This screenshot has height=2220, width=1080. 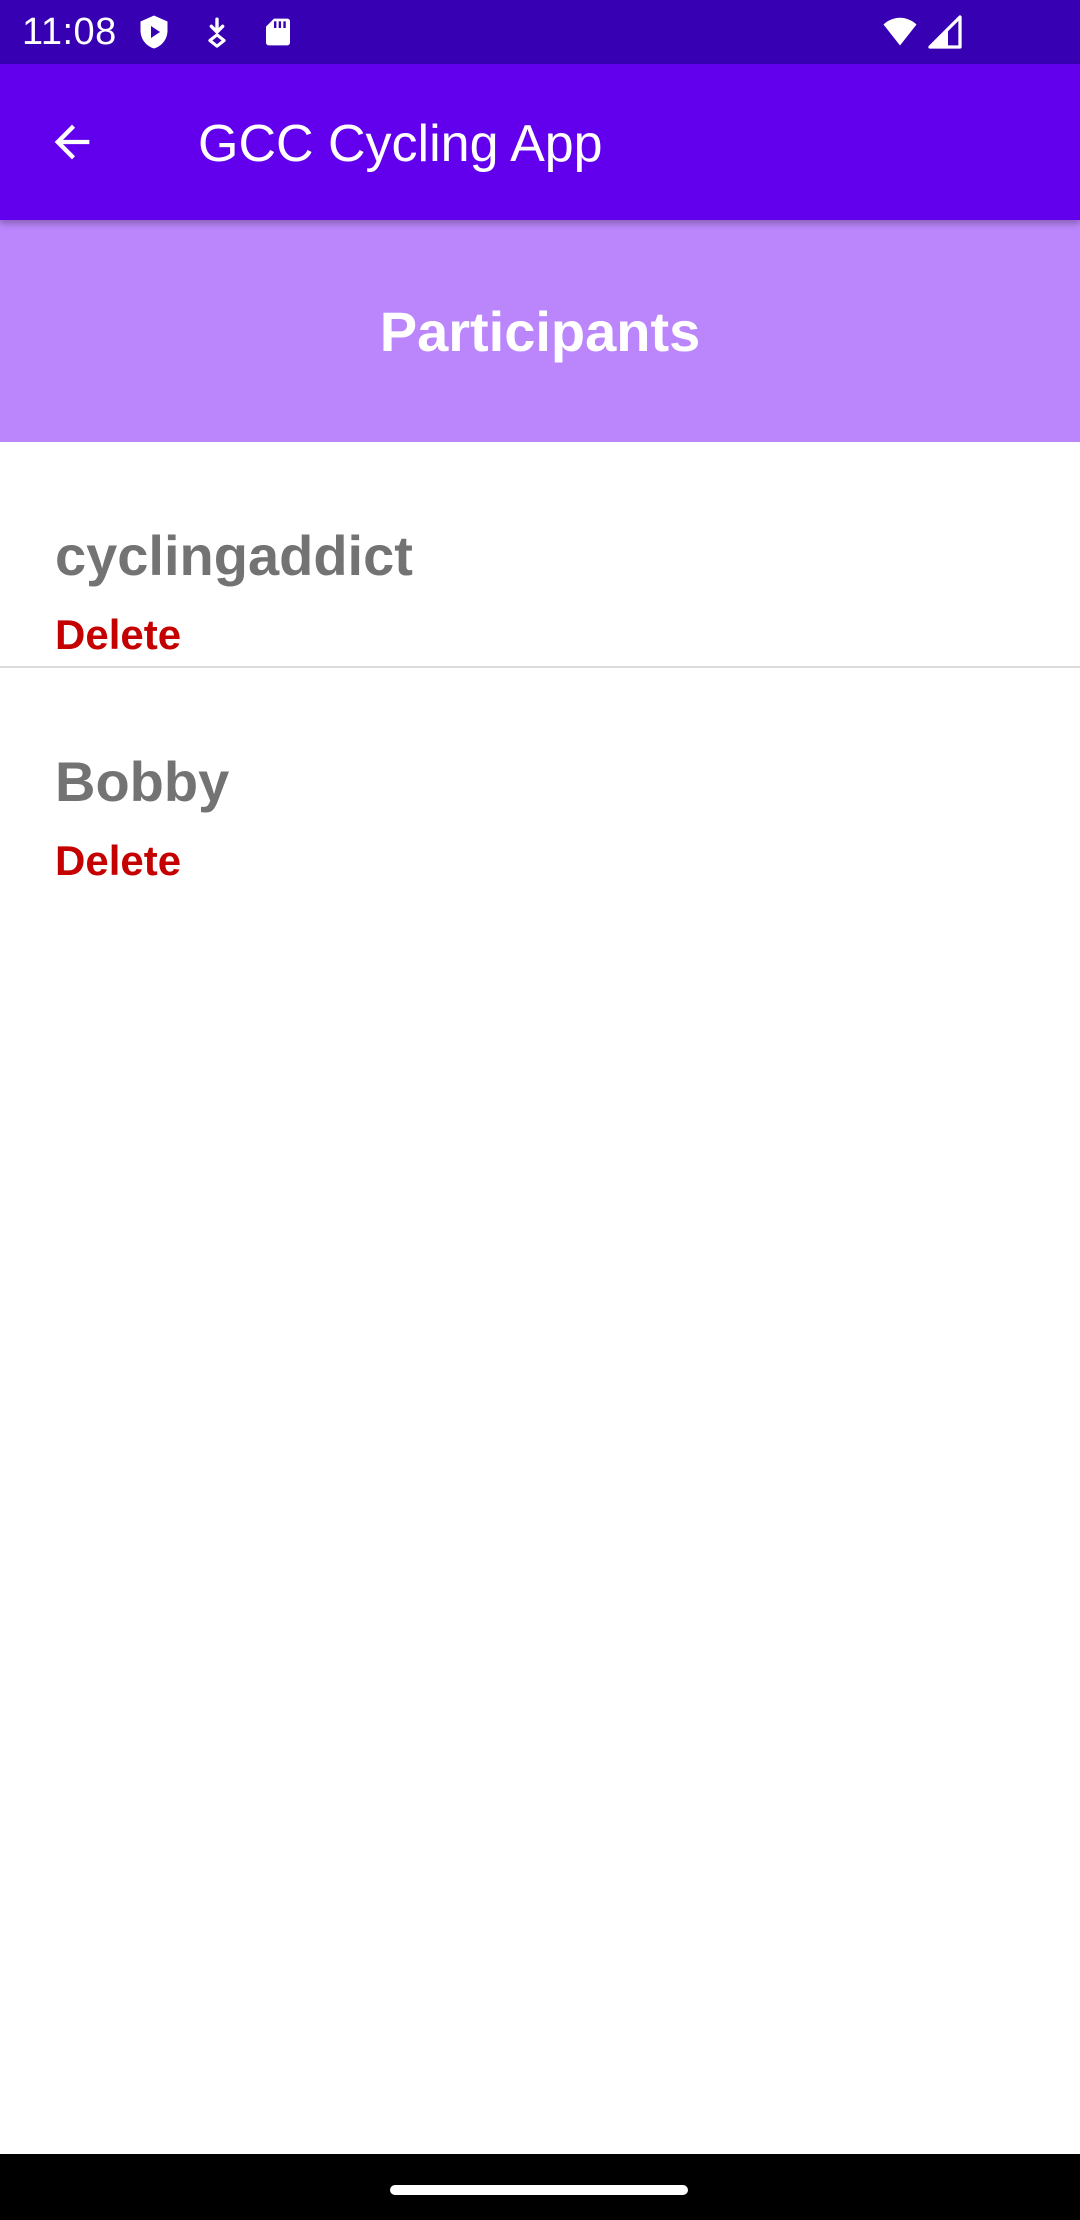 What do you see at coordinates (945, 32) in the screenshot?
I see `cell-signal-icon` at bounding box center [945, 32].